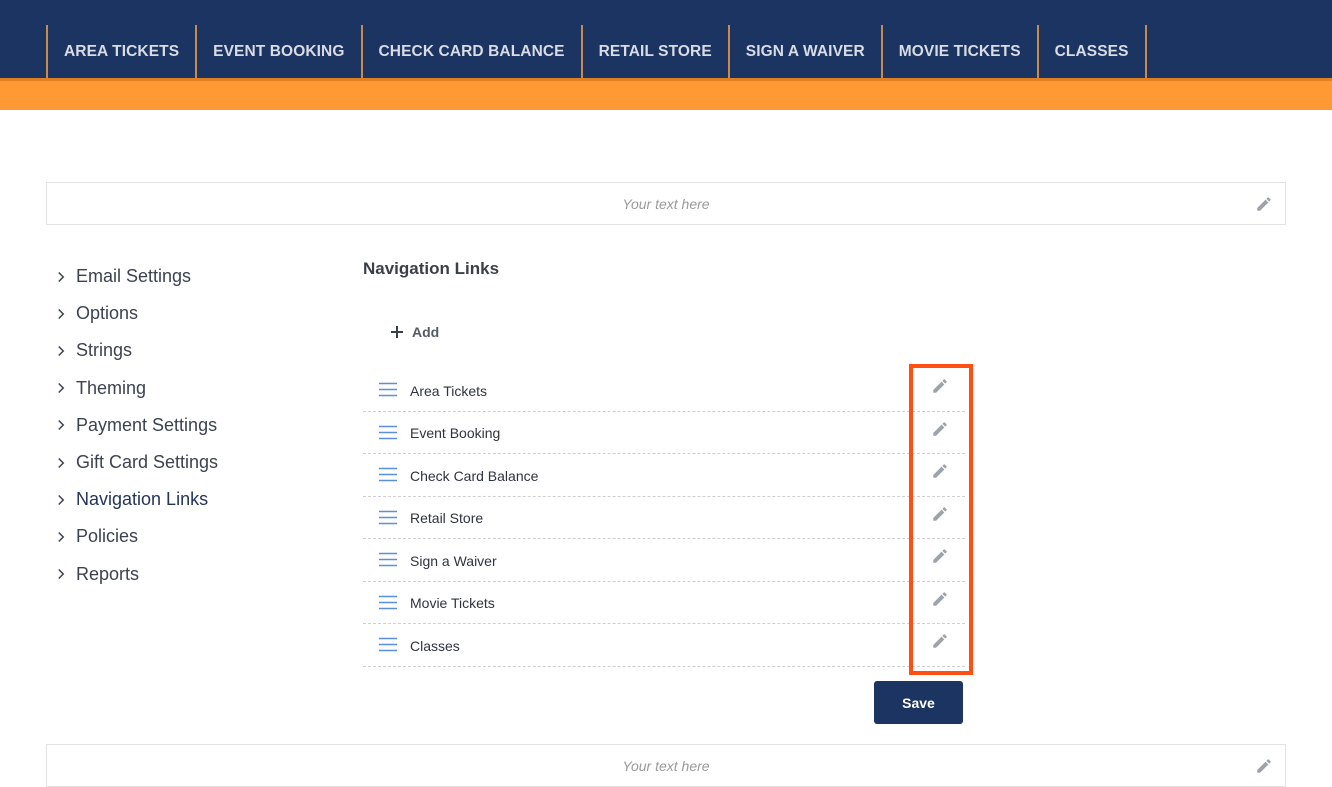 Image resolution: width=1332 pixels, height=787 pixels. Describe the element at coordinates (961, 51) in the screenshot. I see `nav-movie-tickets: MOVIE TICKETS` at that location.